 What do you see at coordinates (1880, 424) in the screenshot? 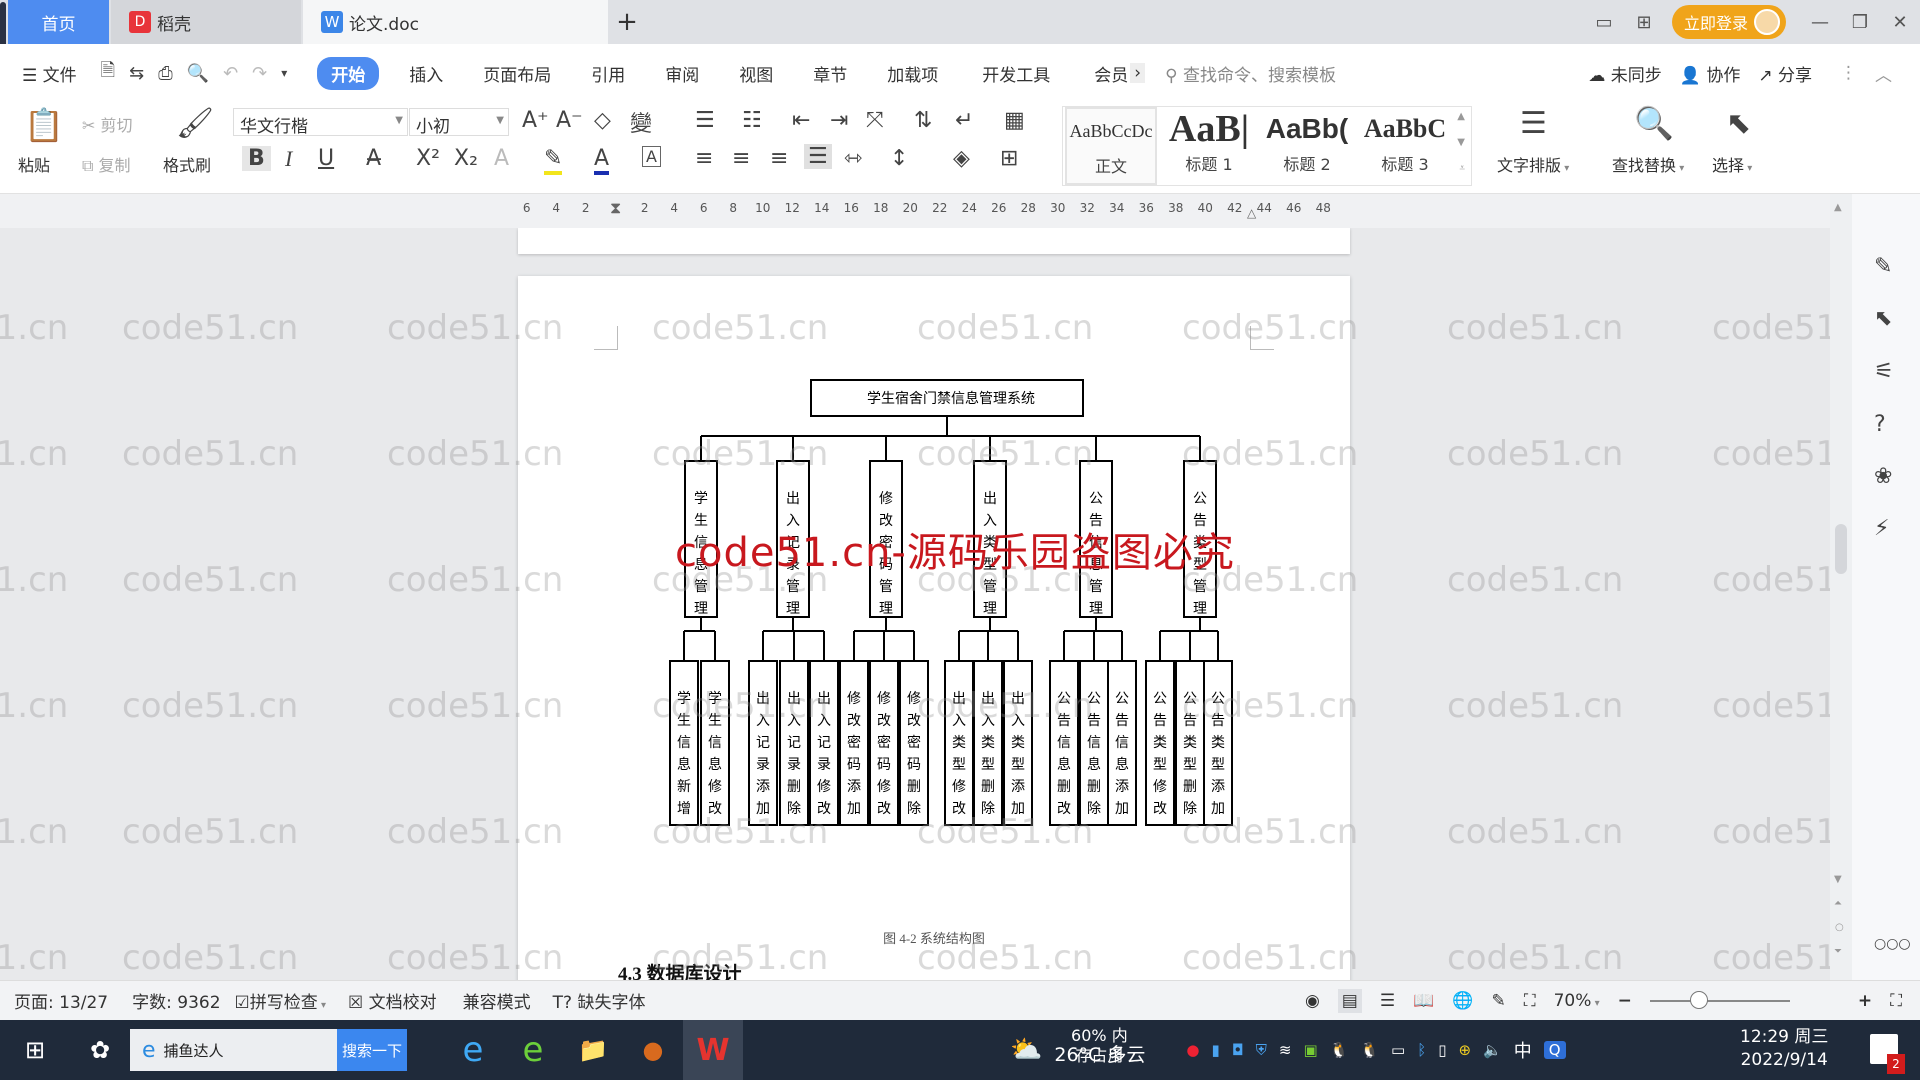
I see `help-icon: ?` at bounding box center [1880, 424].